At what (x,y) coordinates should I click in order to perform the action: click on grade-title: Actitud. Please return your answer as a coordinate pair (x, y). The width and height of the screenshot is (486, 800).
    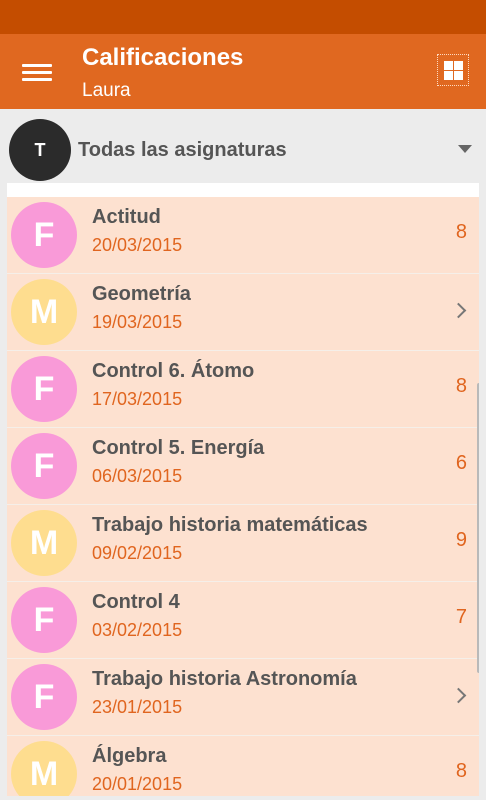
    Looking at the image, I should click on (126, 217).